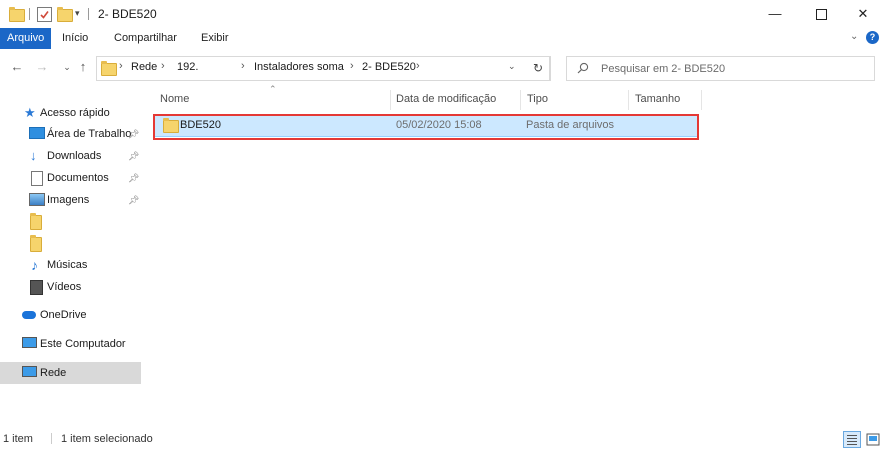 The height and width of the screenshot is (450, 886). What do you see at coordinates (18, 439) in the screenshot?
I see `item-count: 1 item` at bounding box center [18, 439].